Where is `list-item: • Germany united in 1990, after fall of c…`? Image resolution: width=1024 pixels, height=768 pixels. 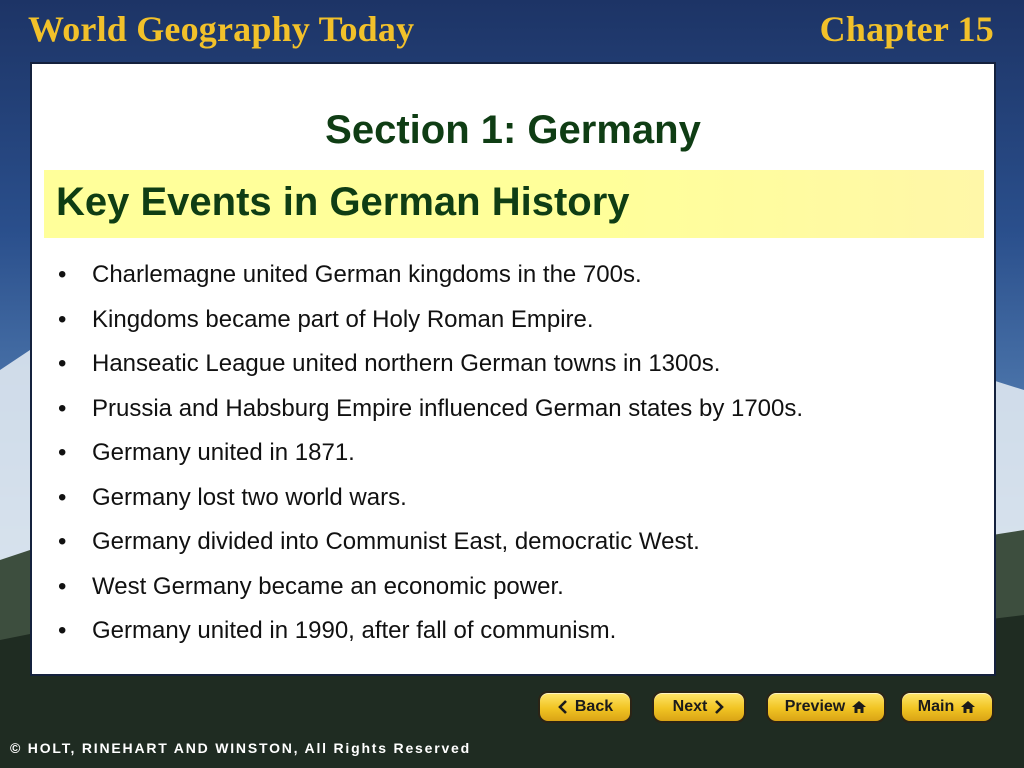 list-item: • Germany united in 1990, after fall of c… is located at coordinates (430, 638).